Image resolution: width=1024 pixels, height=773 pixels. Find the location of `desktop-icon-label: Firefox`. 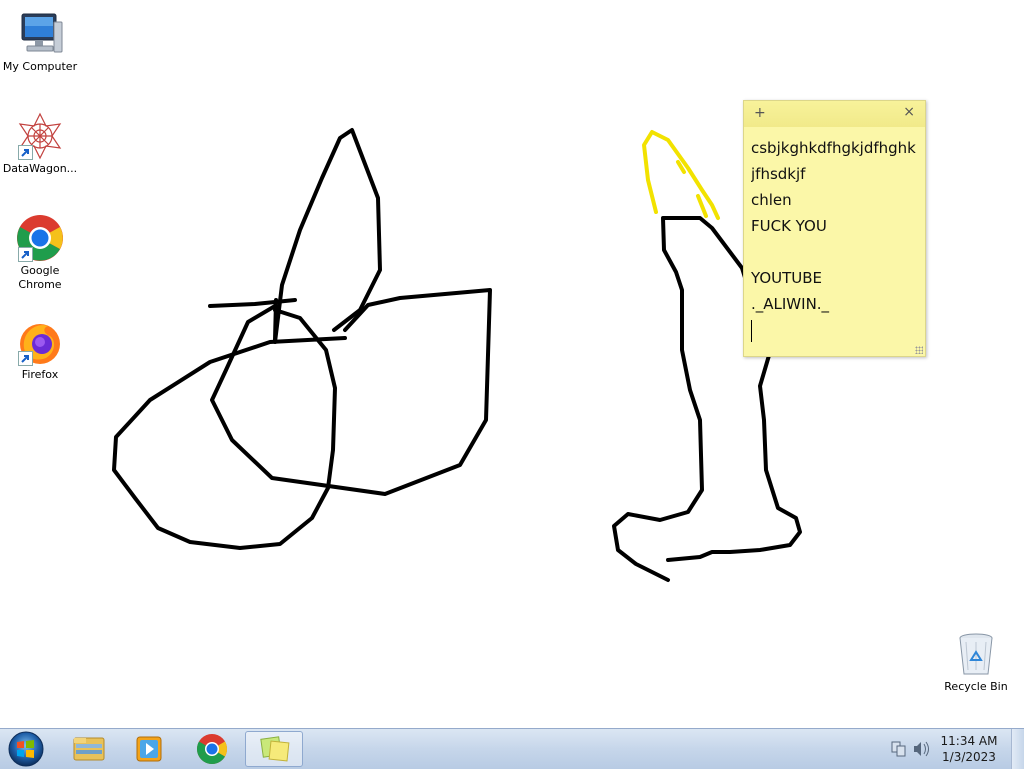

desktop-icon-label: Firefox is located at coordinates (40, 374).